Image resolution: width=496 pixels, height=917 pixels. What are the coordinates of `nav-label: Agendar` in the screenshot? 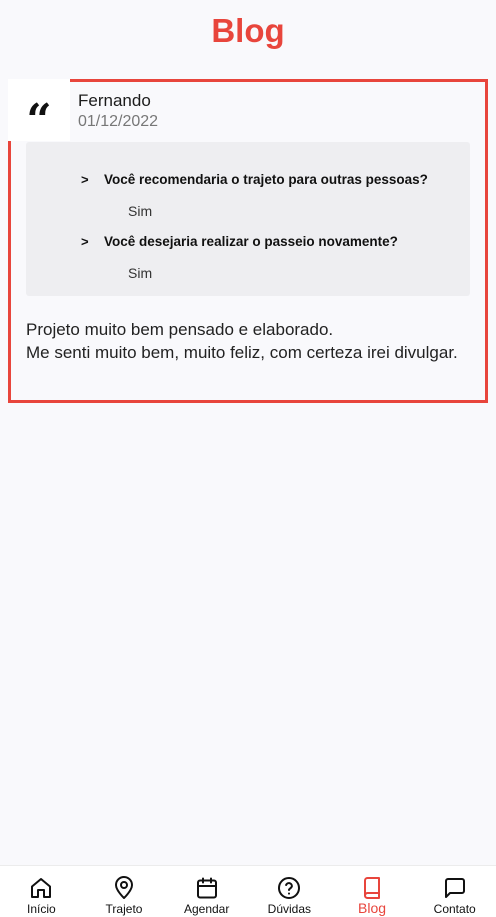 It's located at (206, 909).